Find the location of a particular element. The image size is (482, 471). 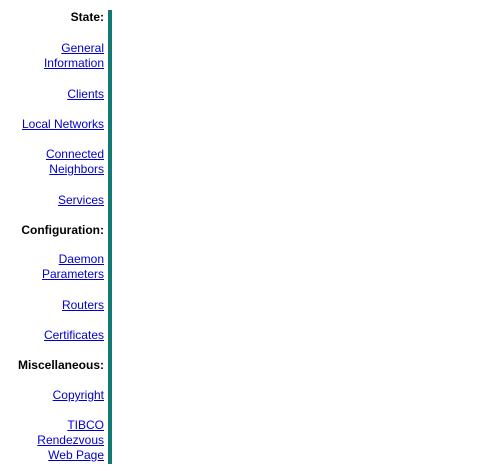

nav-link-label: Certificates is located at coordinates (73, 335).